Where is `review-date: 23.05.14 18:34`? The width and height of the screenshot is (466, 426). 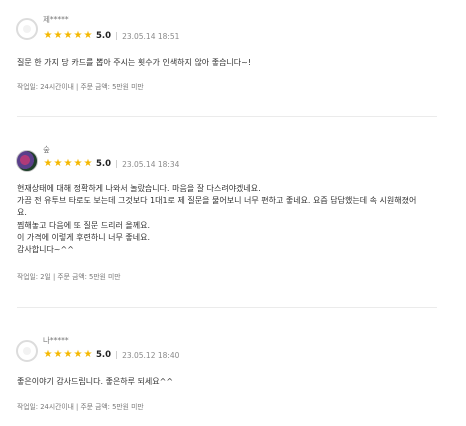 review-date: 23.05.14 18:34 is located at coordinates (151, 164).